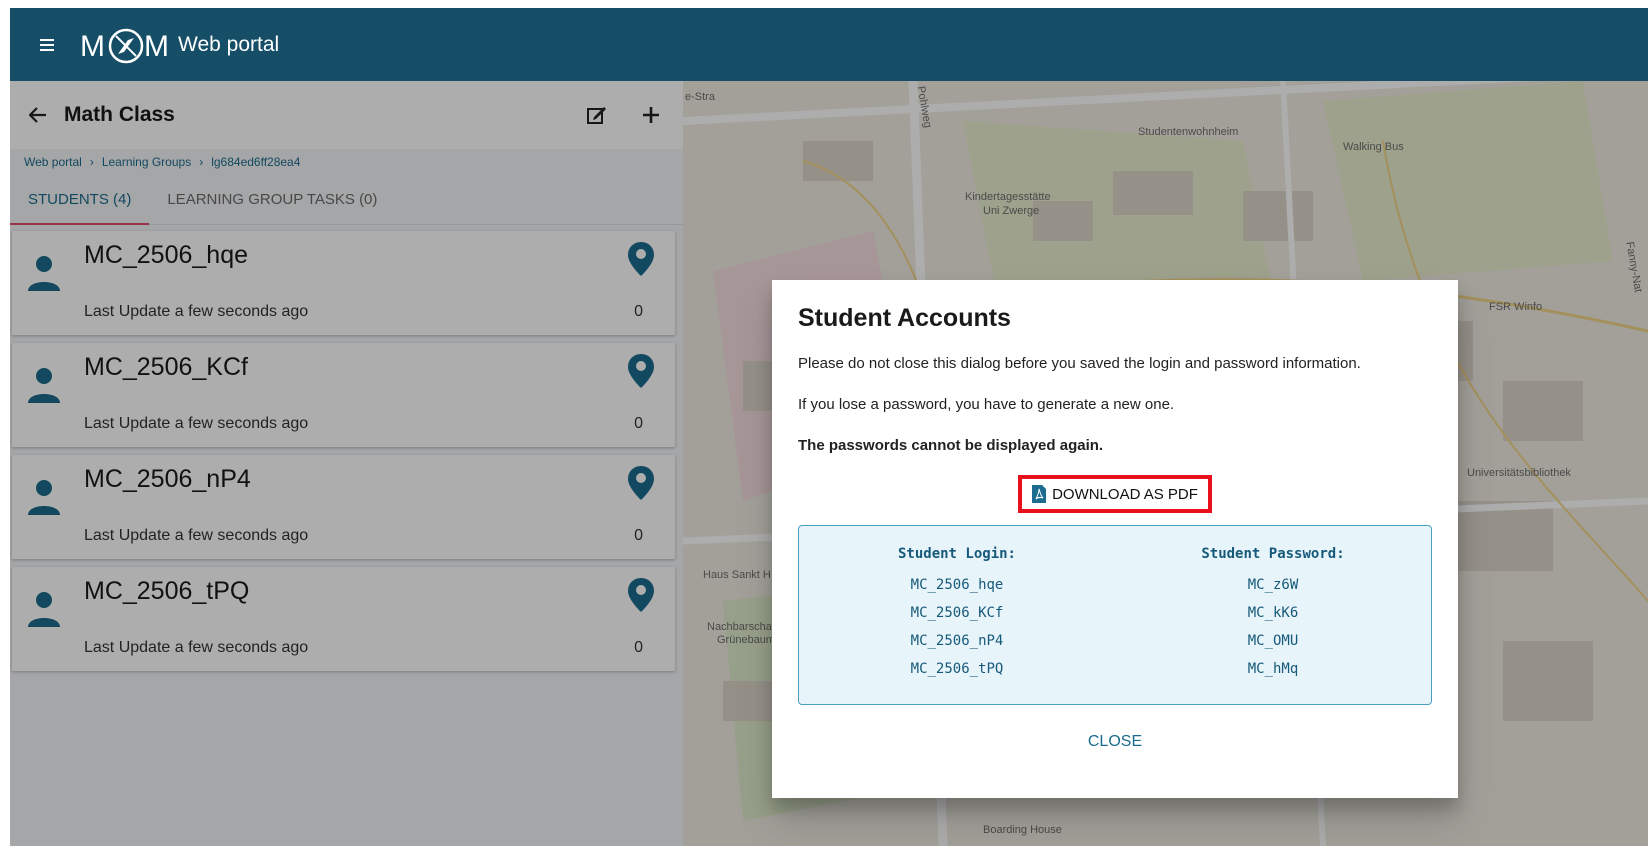  What do you see at coordinates (1273, 585) in the screenshot?
I see `password-value: MC_z6W` at bounding box center [1273, 585].